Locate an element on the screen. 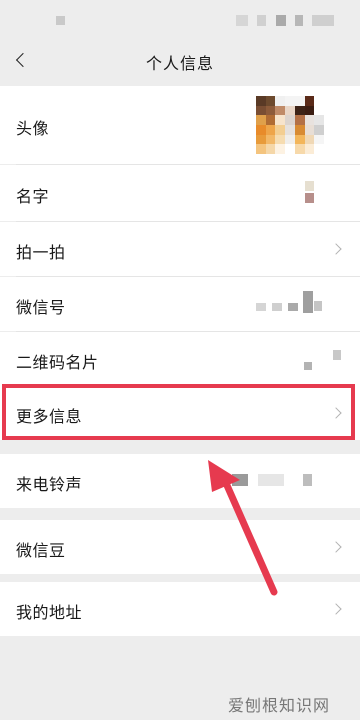  row-label: 拍一拍 is located at coordinates (41, 252).